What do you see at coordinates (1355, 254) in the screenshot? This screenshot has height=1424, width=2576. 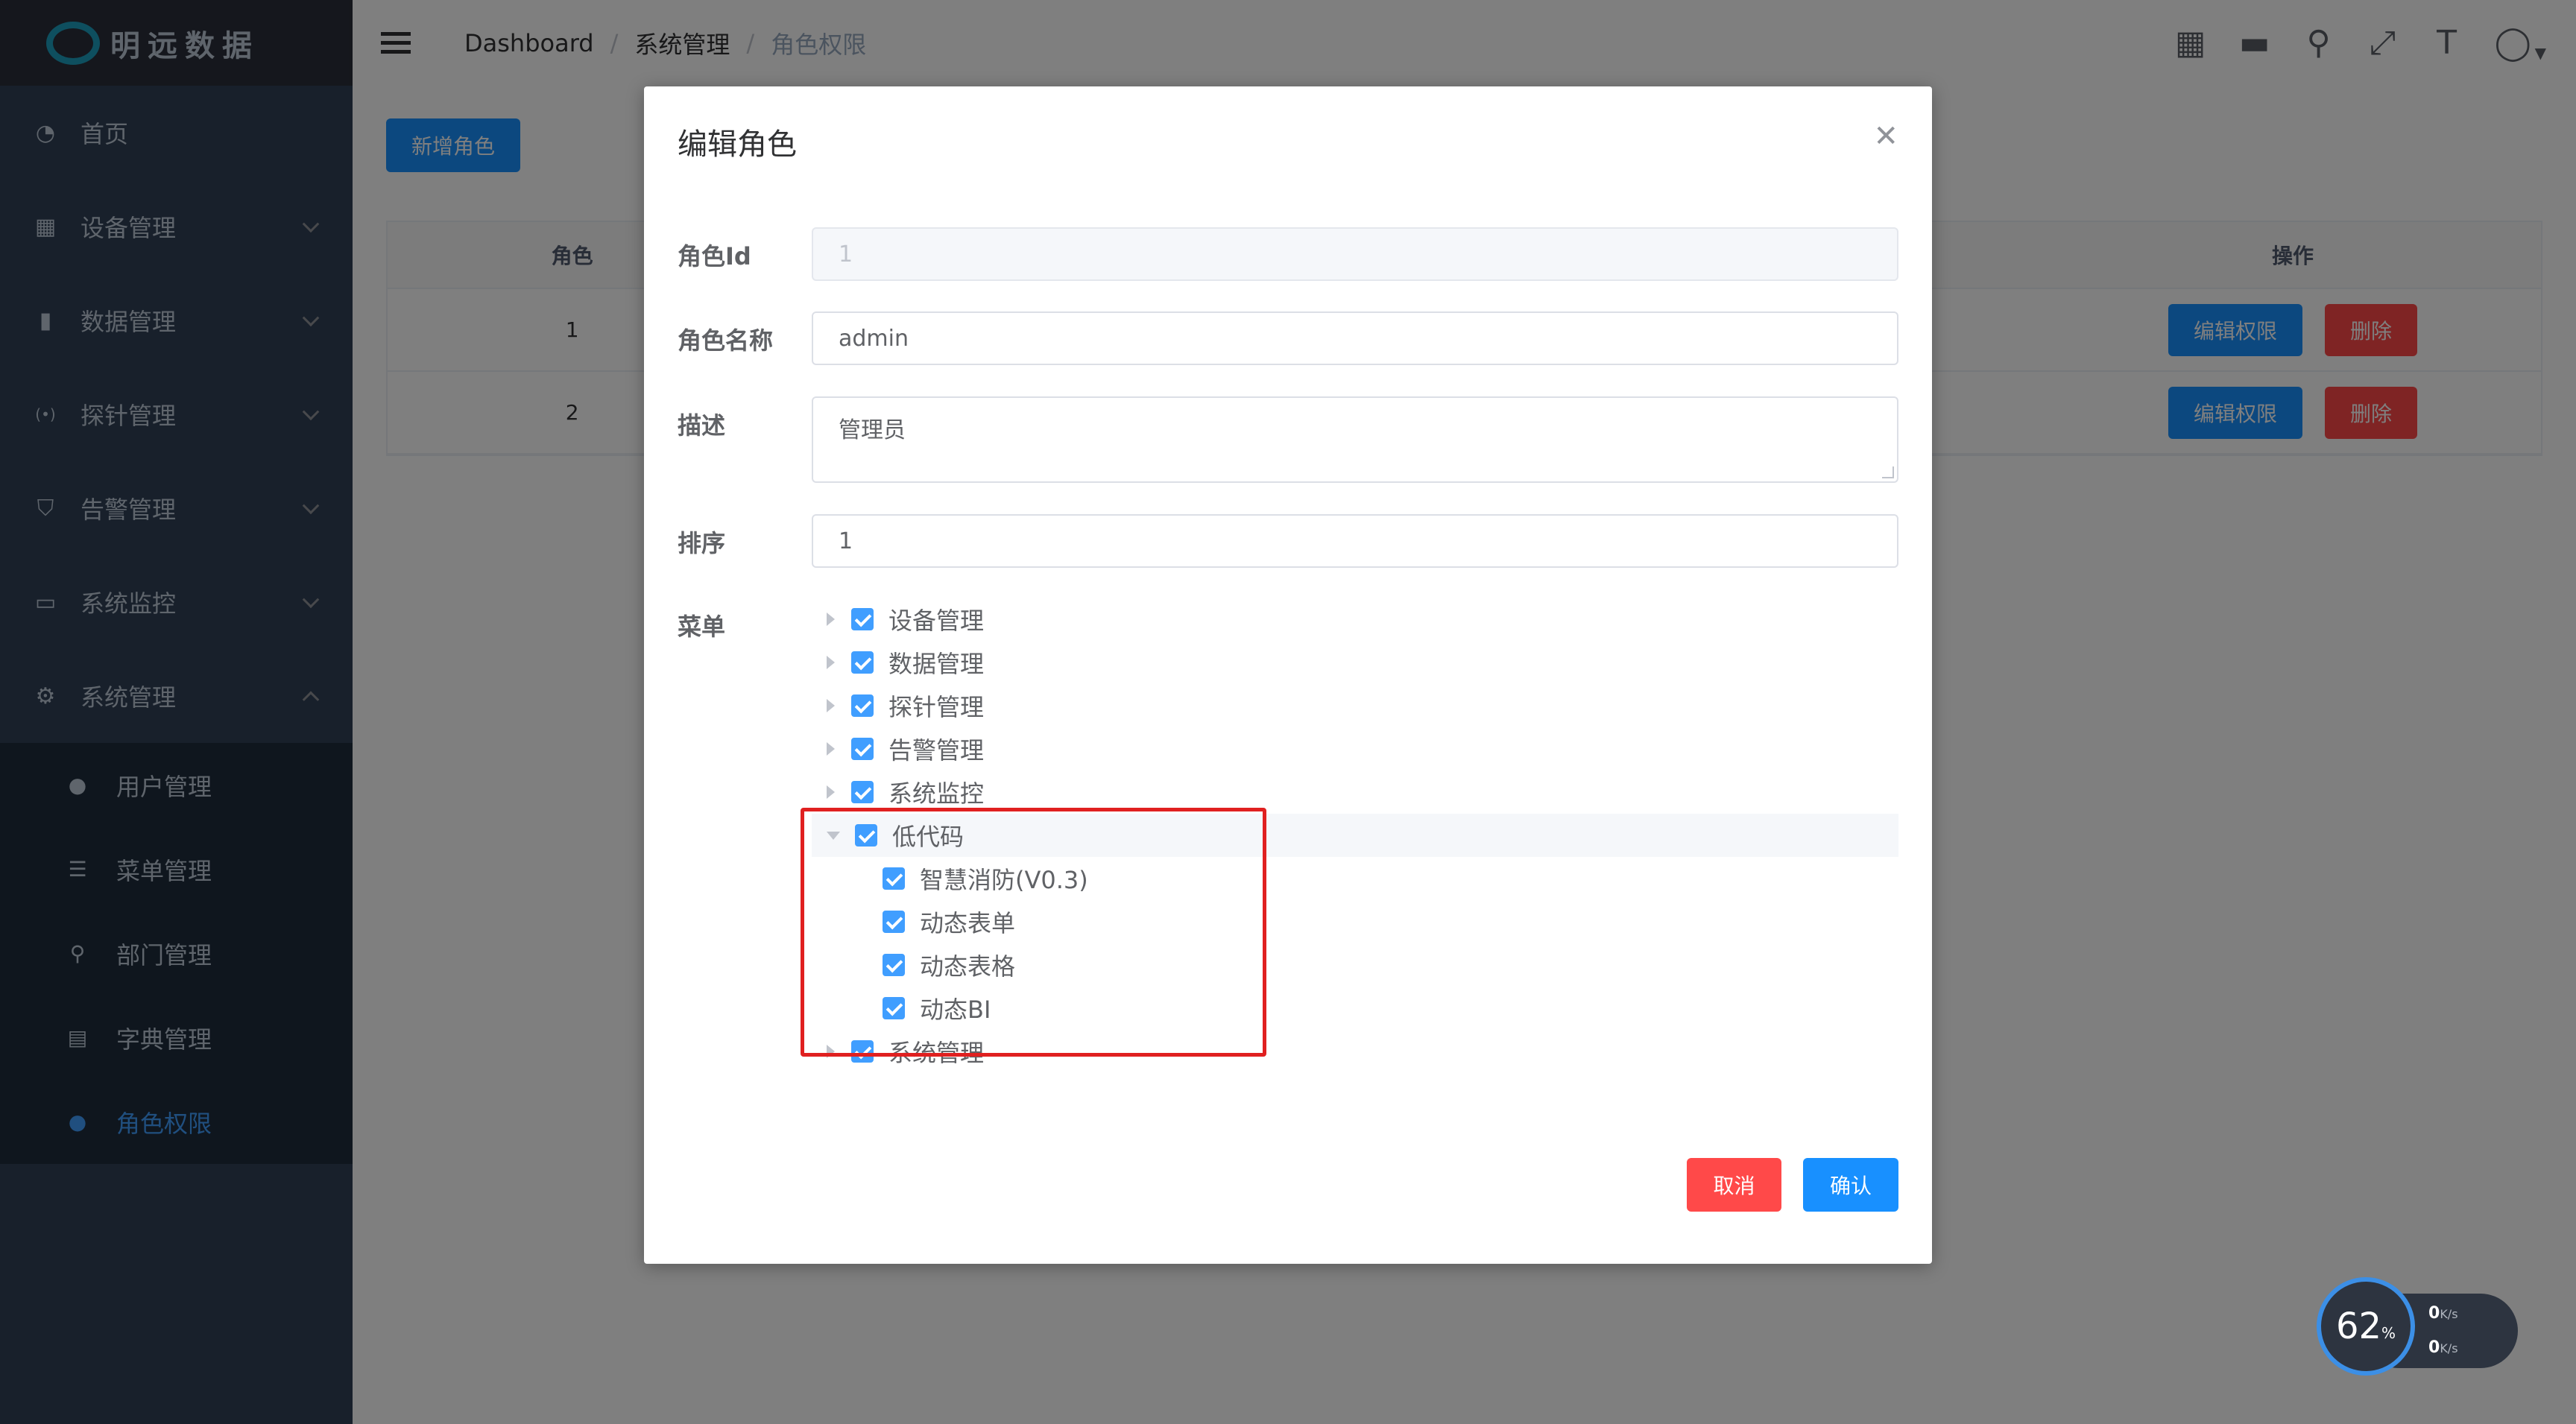 I see `role-id-field: 1` at bounding box center [1355, 254].